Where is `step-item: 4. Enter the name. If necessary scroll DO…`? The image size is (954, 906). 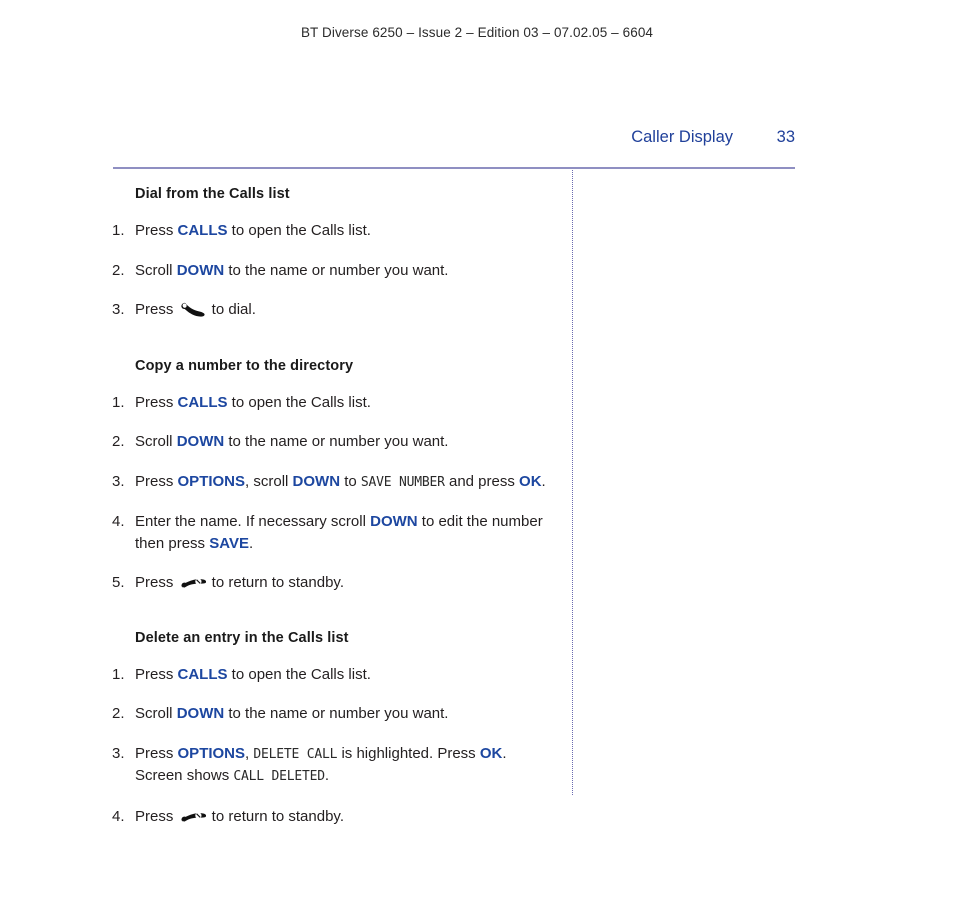
step-item: 4. Enter the name. If necessary scroll DO… is located at coordinates (332, 532).